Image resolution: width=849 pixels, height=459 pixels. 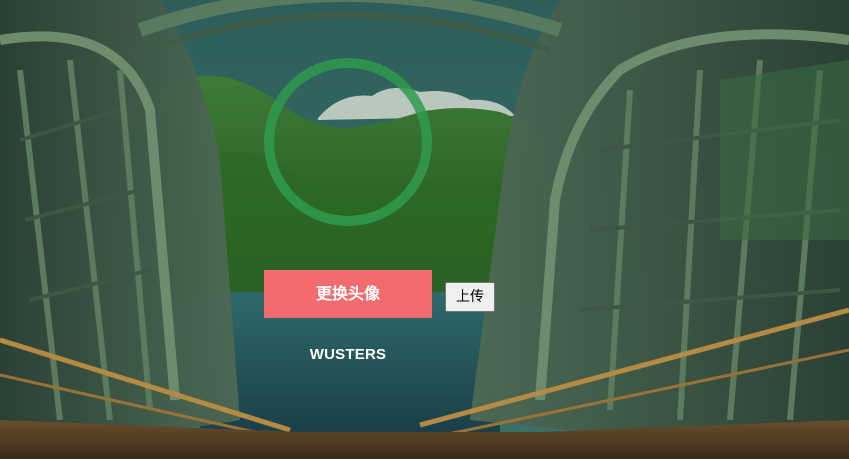 What do you see at coordinates (470, 297) in the screenshot?
I see `upload-button: 上传` at bounding box center [470, 297].